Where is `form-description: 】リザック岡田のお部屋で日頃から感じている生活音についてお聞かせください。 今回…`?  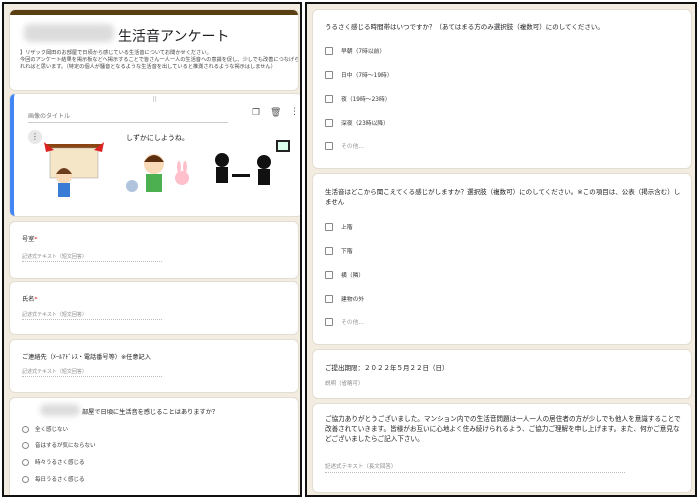
form-description: 】リザック岡田のお部屋で日頃から感じている生活音についてお聞かせください。 今回… is located at coordinates (159, 60).